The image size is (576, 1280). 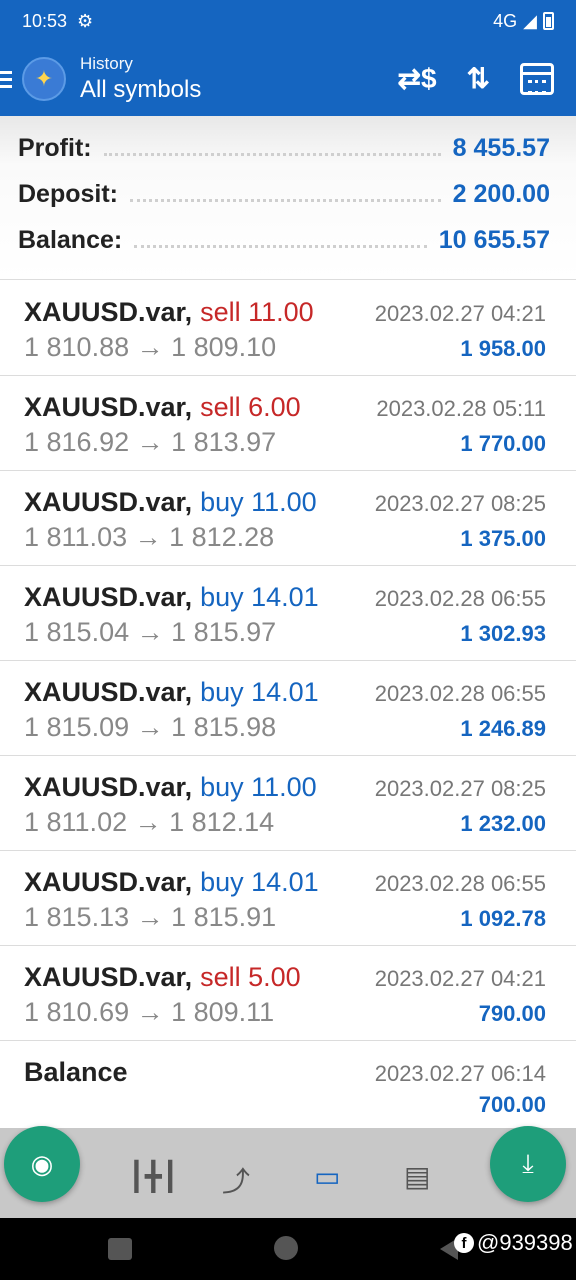 I want to click on summary-row: Profit: 8 455.57, so click(x=284, y=157).